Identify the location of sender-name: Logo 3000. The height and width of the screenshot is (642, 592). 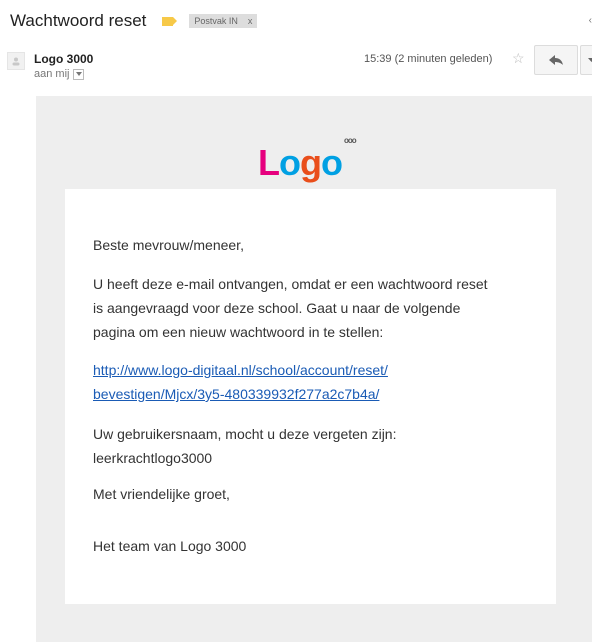
(63, 59).